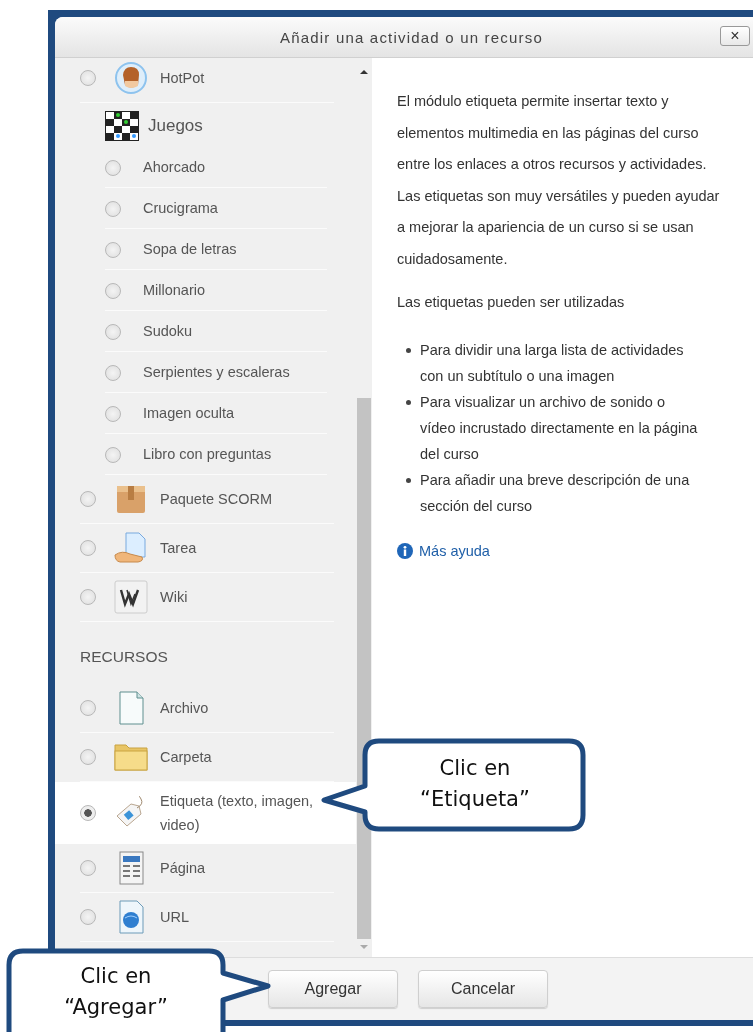  What do you see at coordinates (205, 80) in the screenshot?
I see `module-option: HotPot` at bounding box center [205, 80].